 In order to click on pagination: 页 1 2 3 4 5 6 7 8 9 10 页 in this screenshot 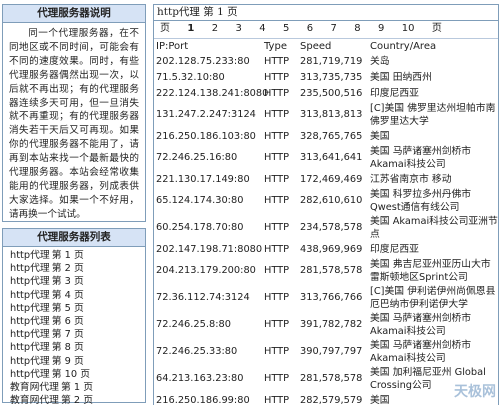, I will do `click(326, 28)`.